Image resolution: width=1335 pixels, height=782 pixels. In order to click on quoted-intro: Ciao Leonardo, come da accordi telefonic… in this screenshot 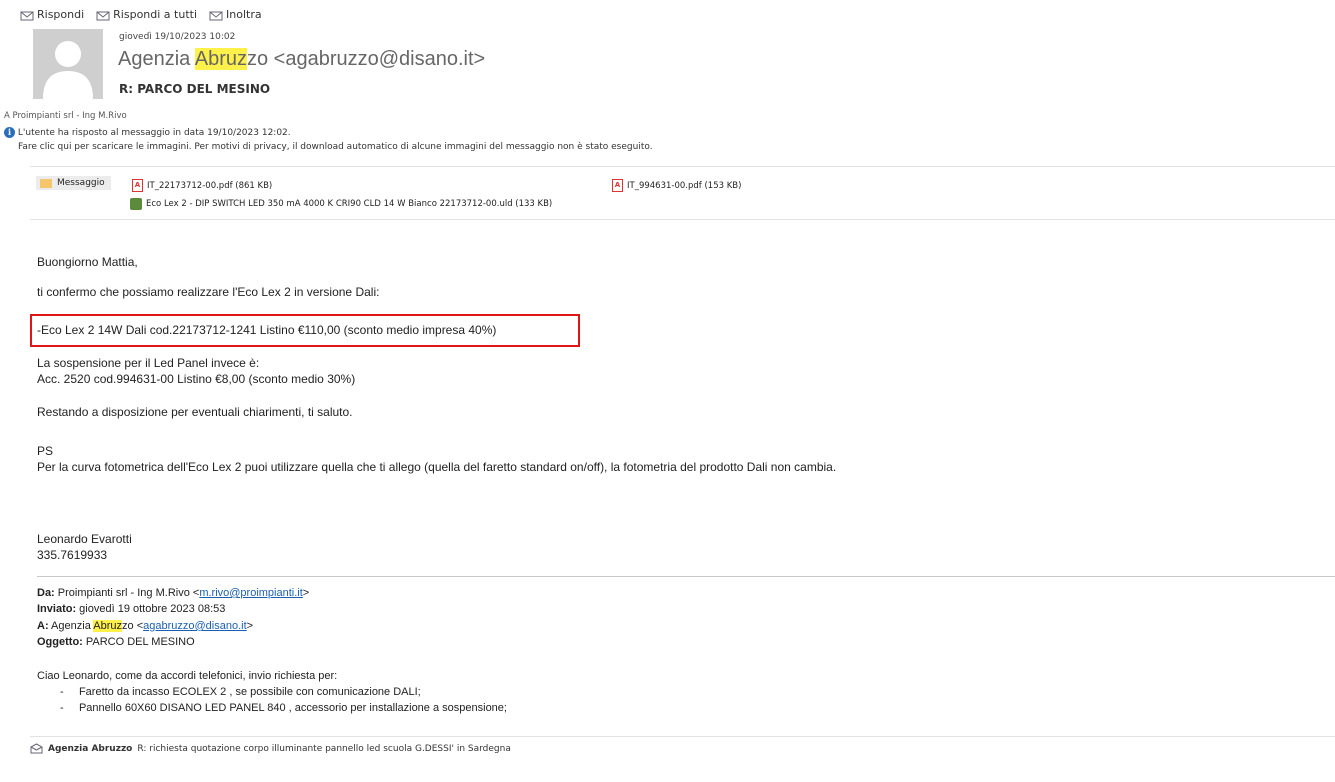, I will do `click(187, 676)`.